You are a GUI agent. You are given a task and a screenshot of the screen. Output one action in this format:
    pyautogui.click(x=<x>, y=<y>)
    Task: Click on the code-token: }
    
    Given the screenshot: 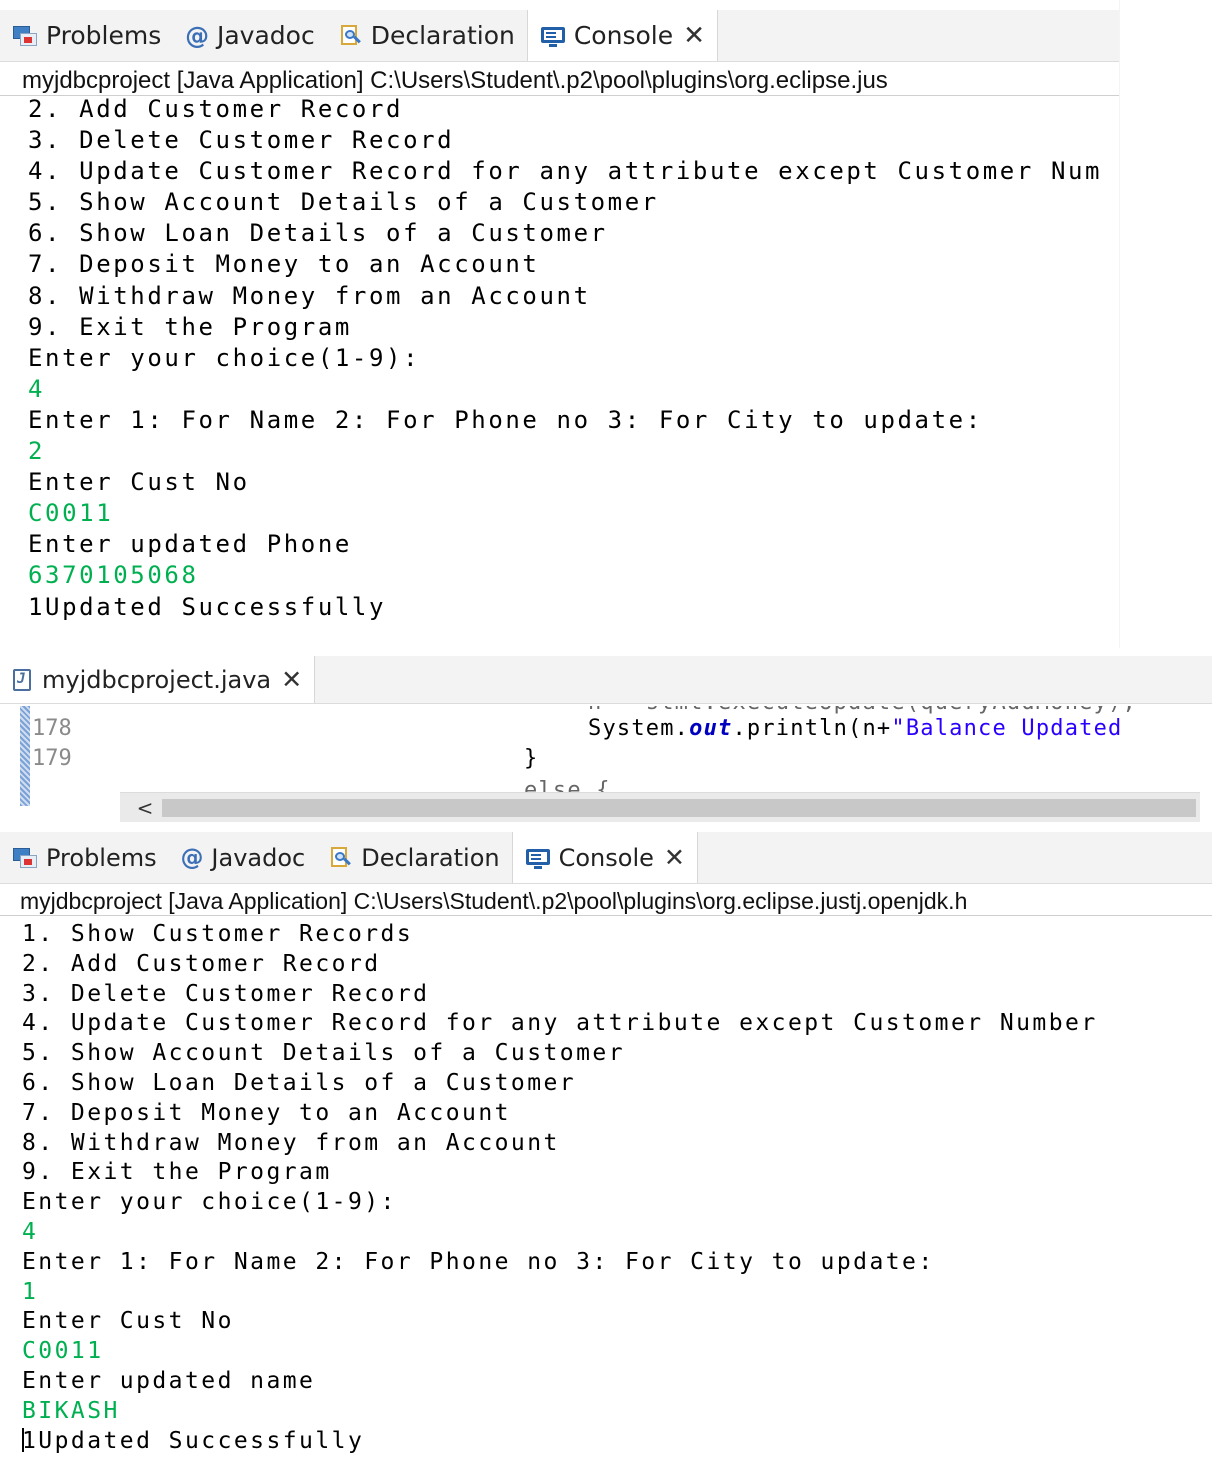 What is the action you would take?
    pyautogui.click(x=531, y=758)
    